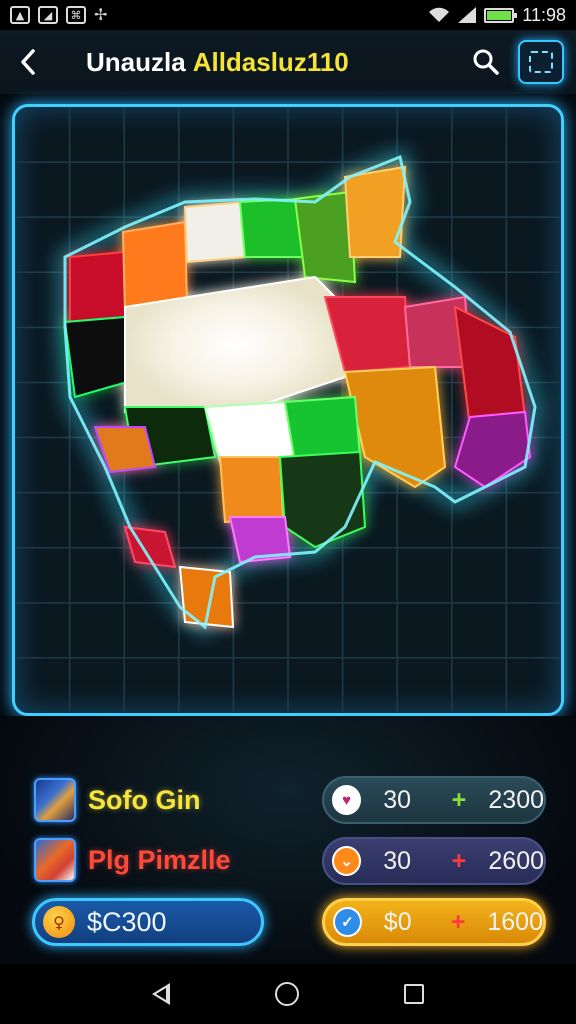  Describe the element at coordinates (439, 14) in the screenshot. I see `wifi-icon` at that location.